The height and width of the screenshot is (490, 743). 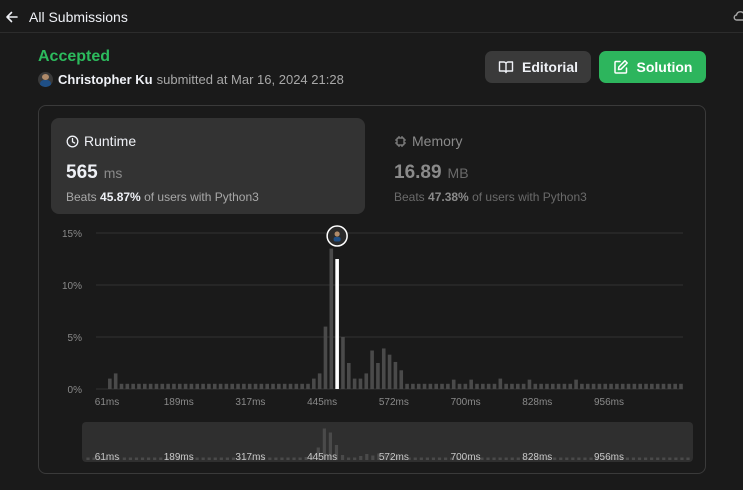 What do you see at coordinates (75, 390) in the screenshot?
I see `y-tick-label: 0%` at bounding box center [75, 390].